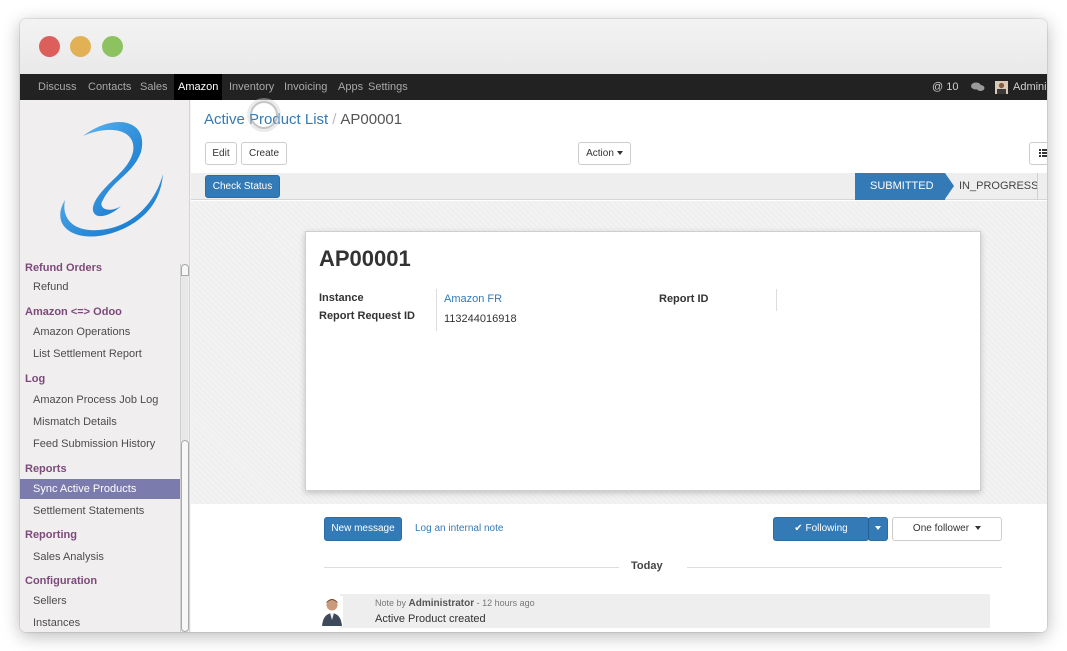  I want to click on nav-contacts: Contacts, so click(109, 87).